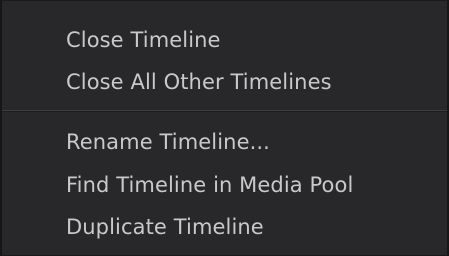  I want to click on menu-separator-shadow, so click(224, 111).